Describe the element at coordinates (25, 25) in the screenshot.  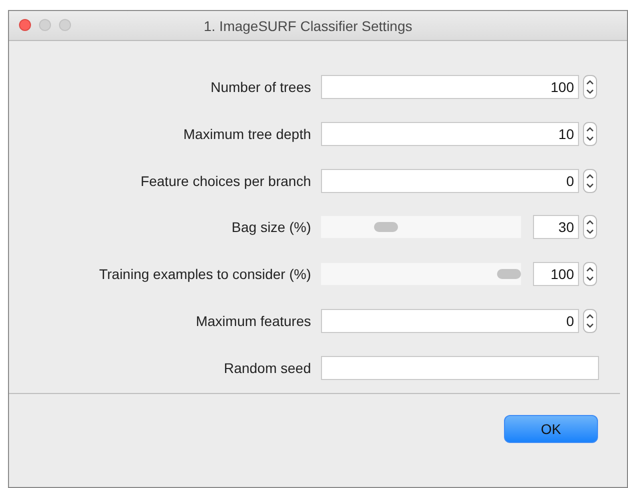
I see `close-icon` at that location.